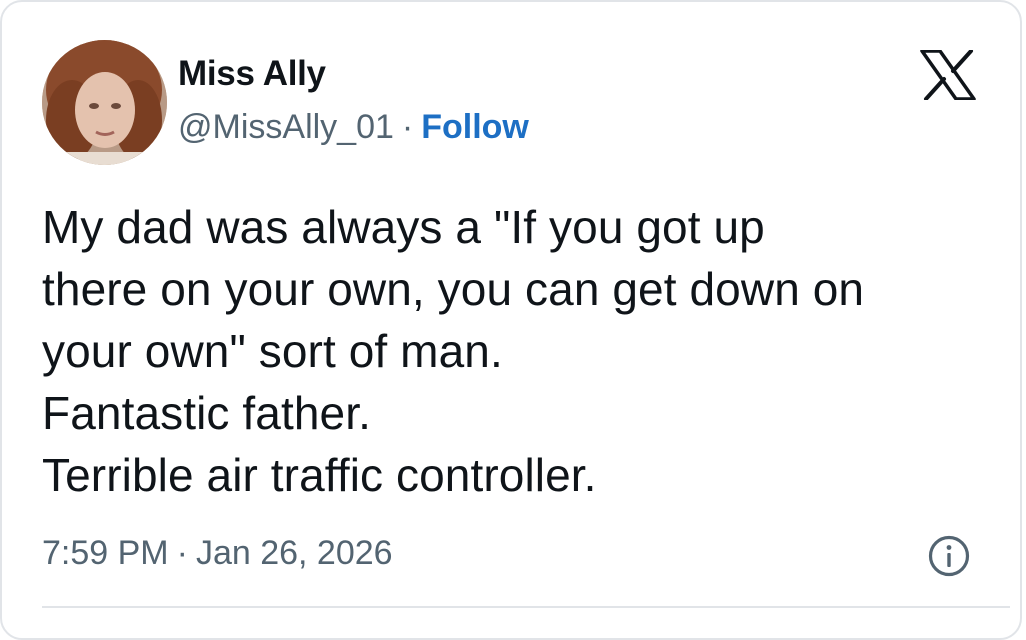  Describe the element at coordinates (453, 289) in the screenshot. I see `tweet-line: there on your own, you can get down on` at that location.